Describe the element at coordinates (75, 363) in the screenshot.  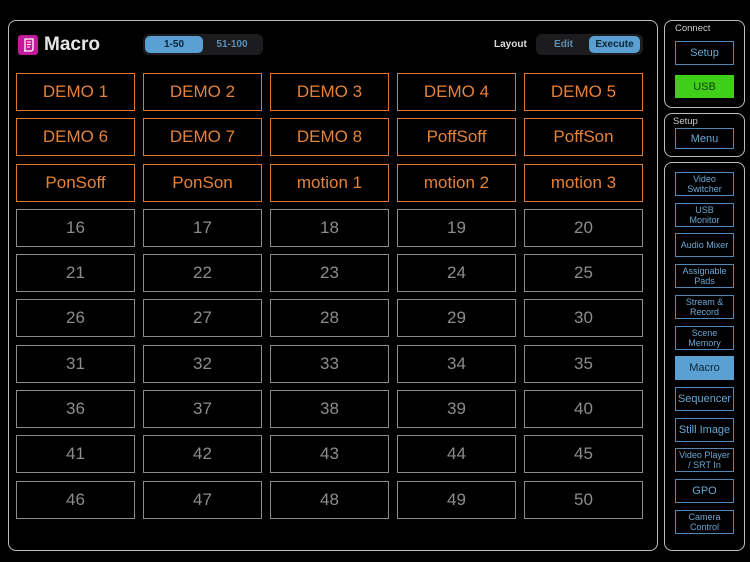
I see `macro-button-31: 31` at that location.